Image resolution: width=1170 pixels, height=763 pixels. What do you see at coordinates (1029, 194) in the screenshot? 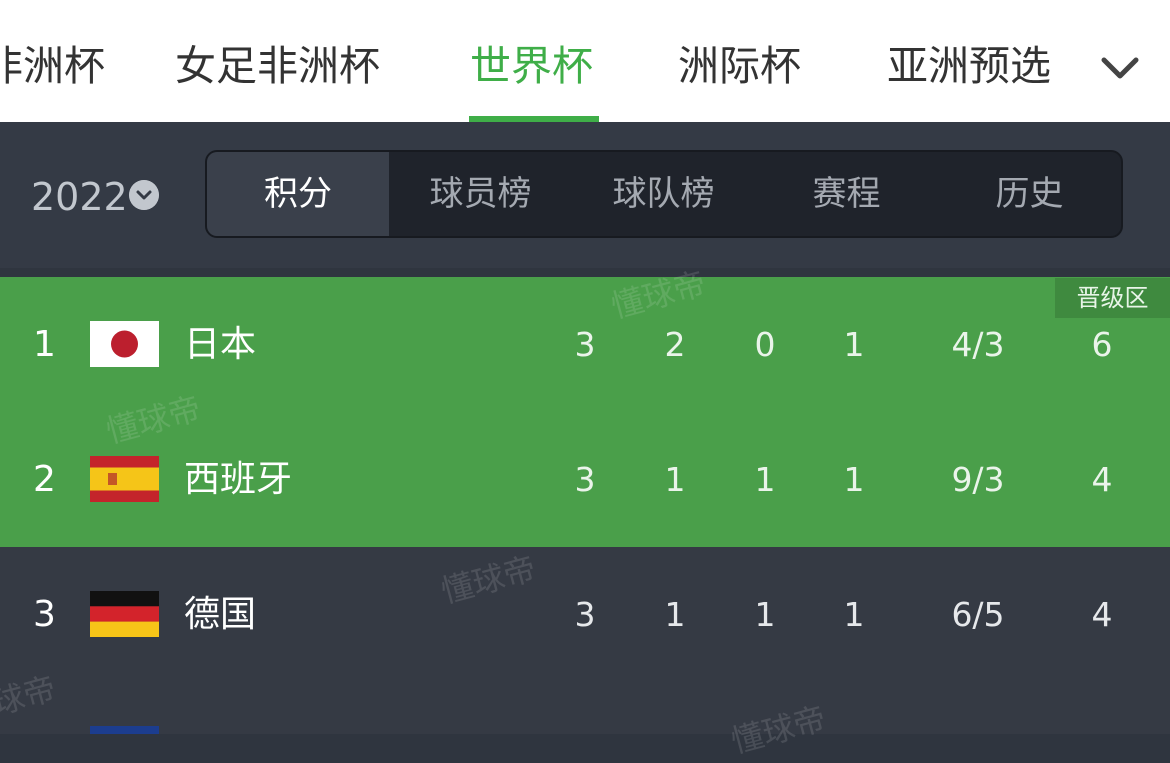
I see `segment-history: 历史` at bounding box center [1029, 194].